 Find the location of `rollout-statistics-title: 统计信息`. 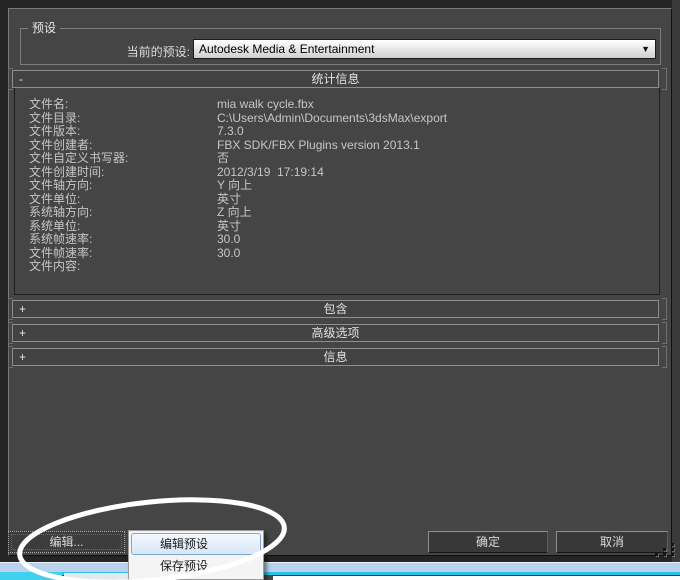

rollout-statistics-title: 统计信息 is located at coordinates (335, 79).